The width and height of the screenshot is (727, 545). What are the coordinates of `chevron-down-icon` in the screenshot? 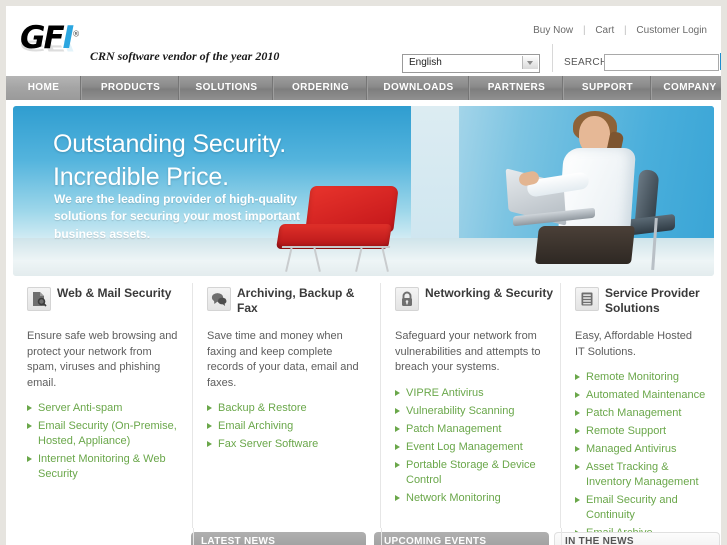 It's located at (530, 62).